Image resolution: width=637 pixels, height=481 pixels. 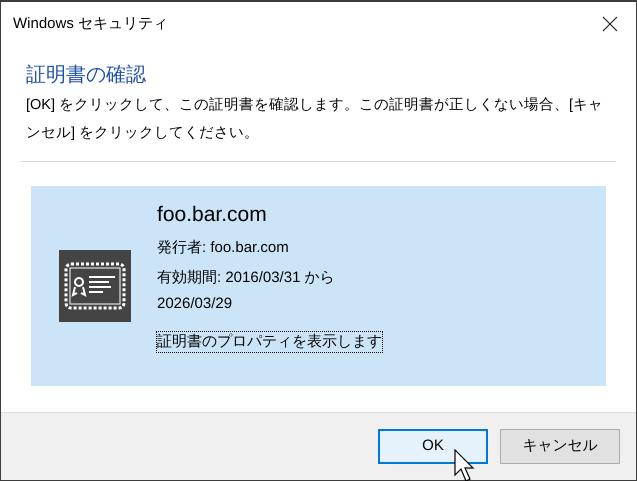 What do you see at coordinates (212, 215) in the screenshot?
I see `certificate-name: foo.bar.com` at bounding box center [212, 215].